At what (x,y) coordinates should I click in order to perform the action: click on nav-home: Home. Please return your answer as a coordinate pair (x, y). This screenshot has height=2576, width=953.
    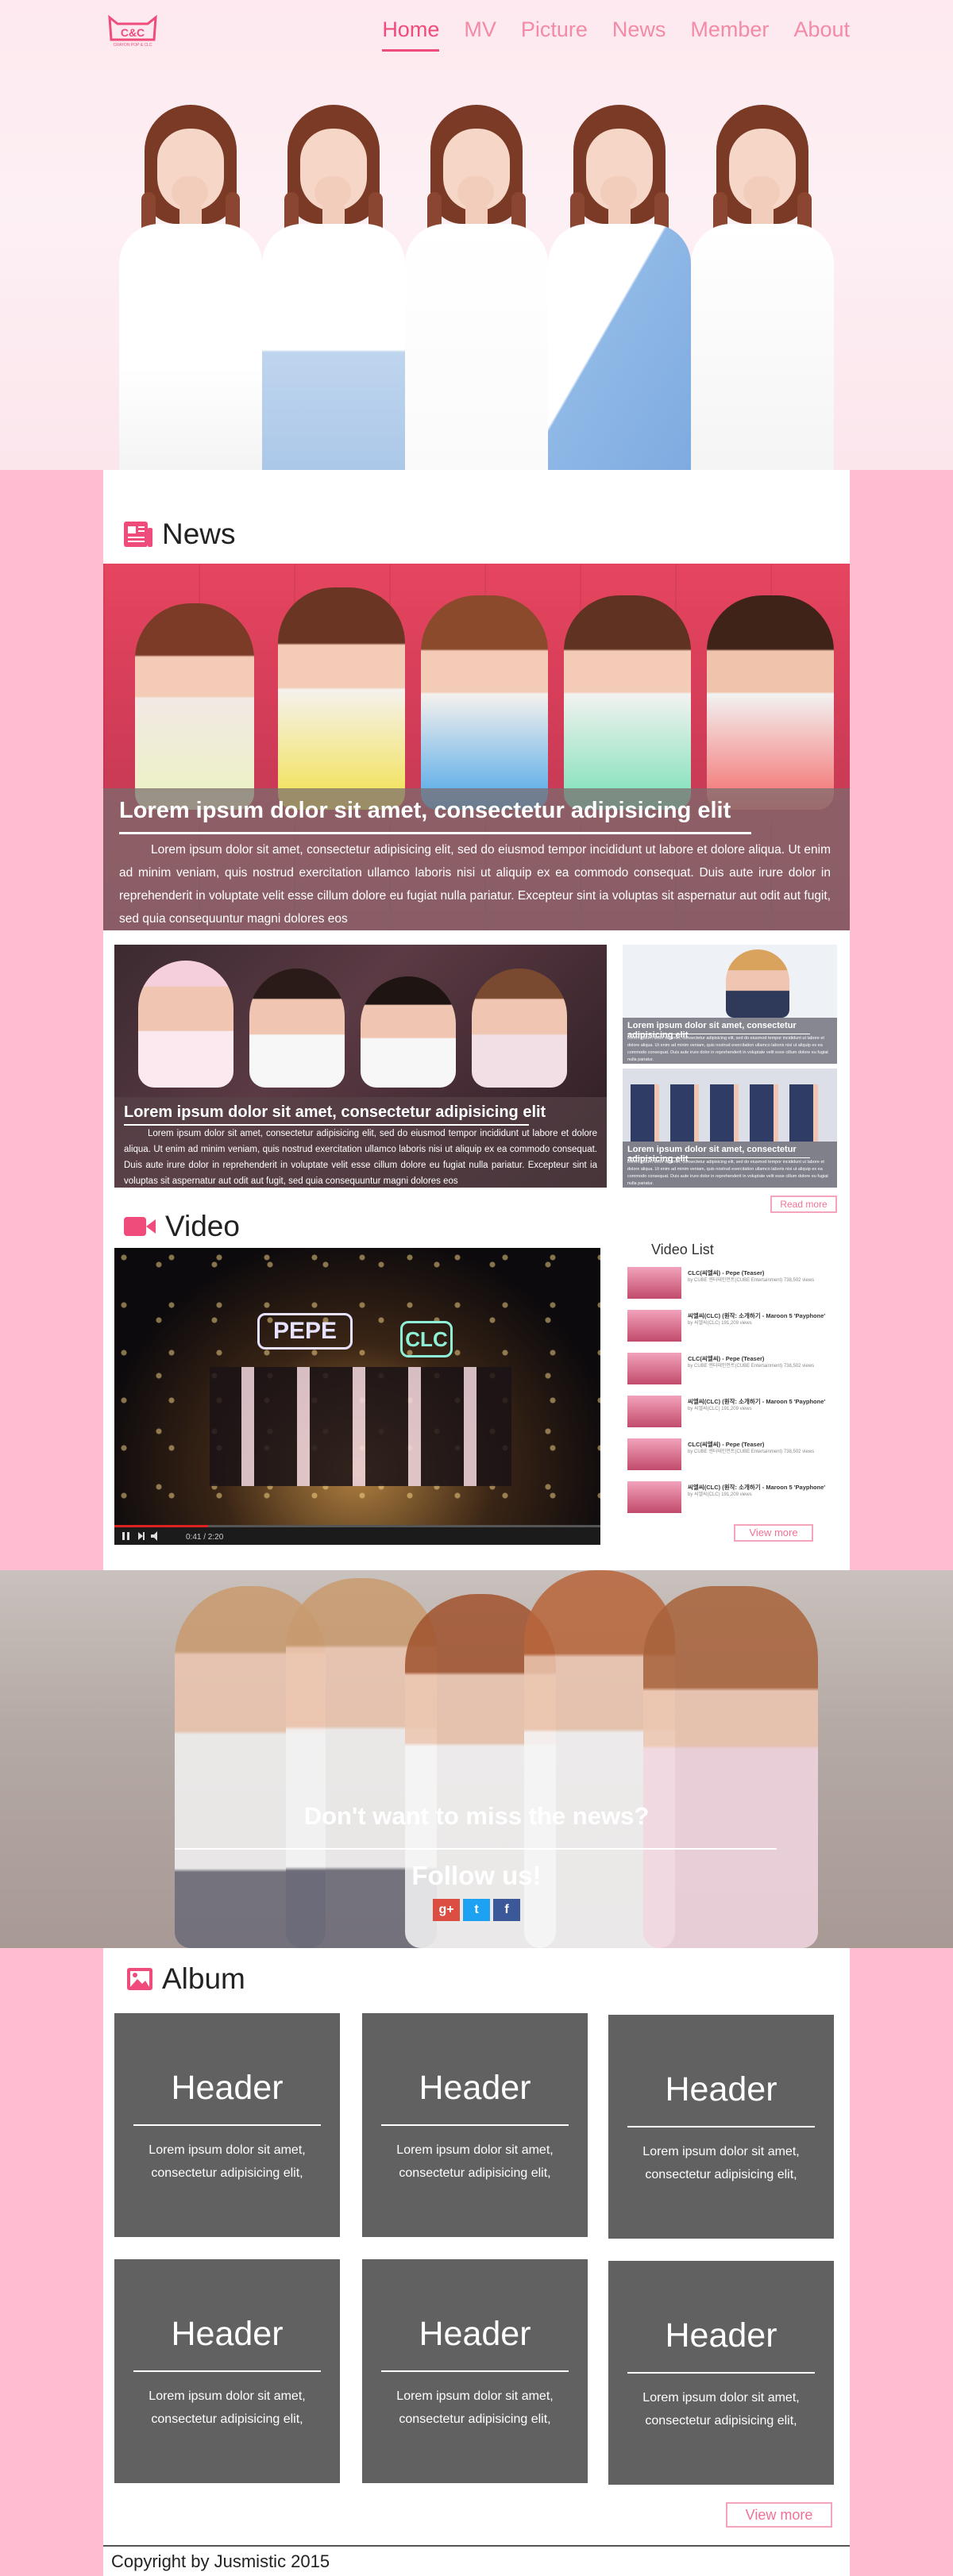
    Looking at the image, I should click on (411, 34).